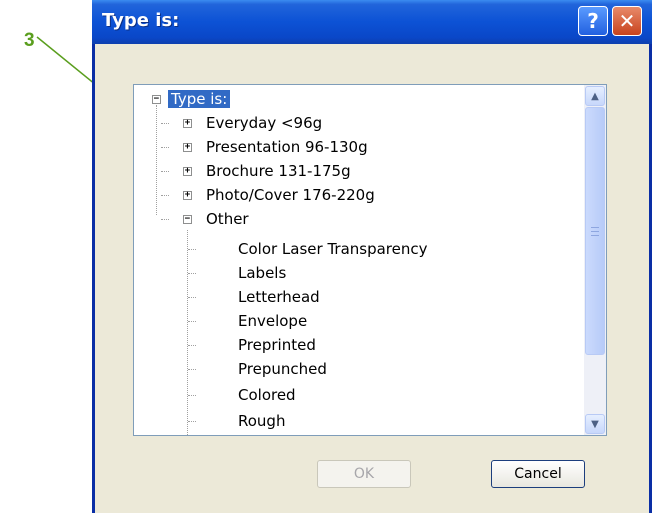  I want to click on tree-node-brochure: Brochure 131-175g, so click(278, 171).